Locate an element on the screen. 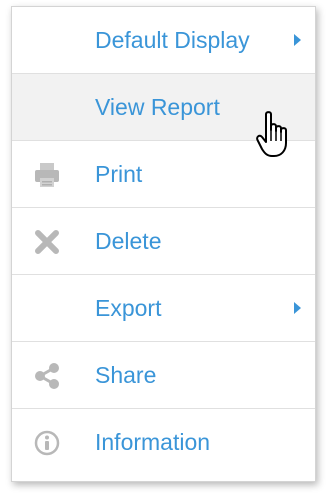 This screenshot has width=326, height=502. share-icon is located at coordinates (47, 376).